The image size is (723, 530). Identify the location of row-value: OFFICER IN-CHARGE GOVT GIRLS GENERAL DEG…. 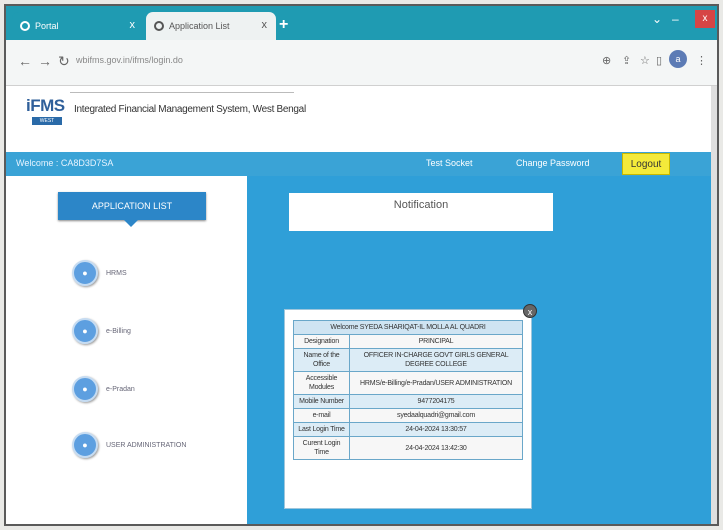
(436, 360).